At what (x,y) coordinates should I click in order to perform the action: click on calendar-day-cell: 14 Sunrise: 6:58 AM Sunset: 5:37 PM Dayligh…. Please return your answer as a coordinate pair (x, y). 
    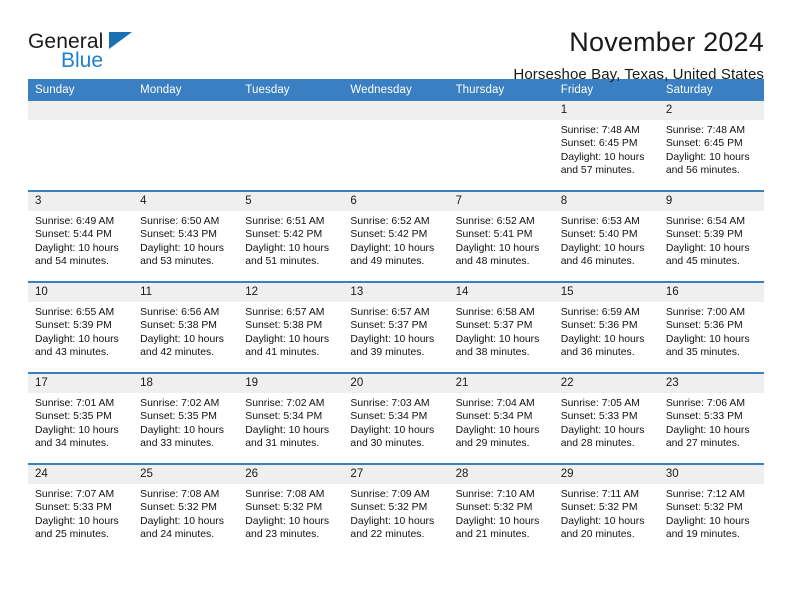
    Looking at the image, I should click on (501, 327).